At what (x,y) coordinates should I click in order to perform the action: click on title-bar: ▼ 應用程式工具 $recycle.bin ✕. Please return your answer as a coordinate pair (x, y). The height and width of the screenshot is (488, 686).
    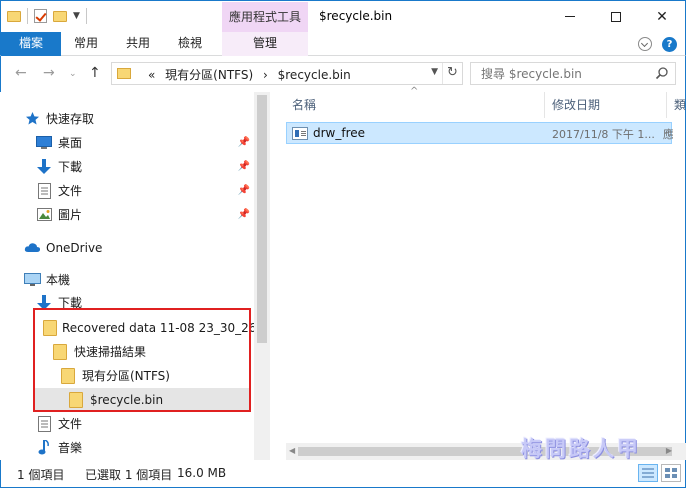
    Looking at the image, I should click on (343, 16).